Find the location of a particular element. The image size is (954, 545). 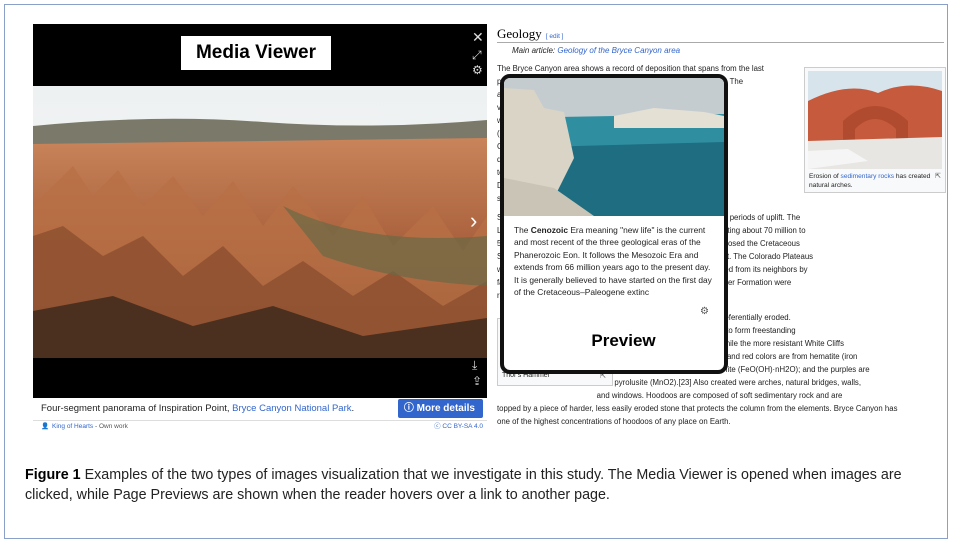

license-label: CC BY-SA 4.0 is located at coordinates (462, 426).